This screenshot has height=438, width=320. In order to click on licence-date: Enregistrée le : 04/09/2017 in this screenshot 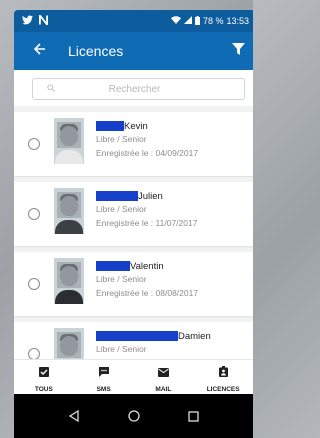, I will do `click(147, 153)`.